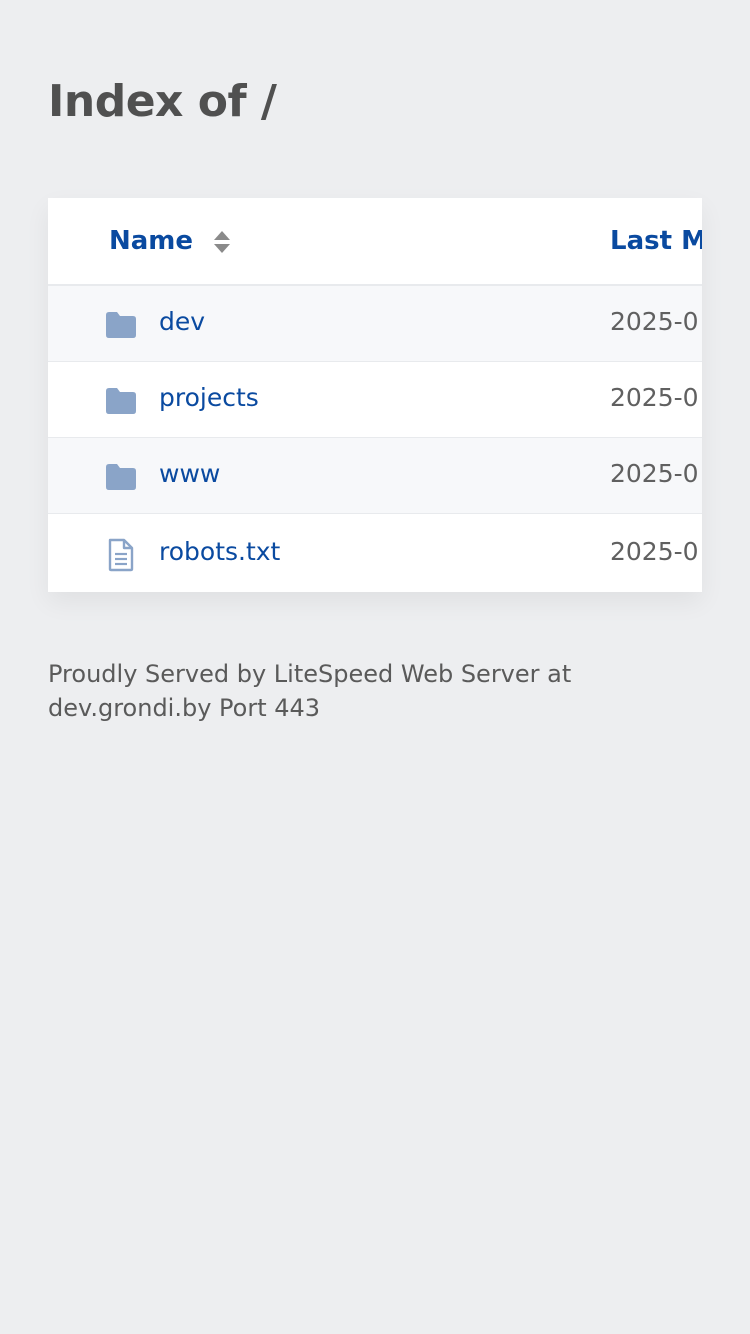 The width and height of the screenshot is (750, 1334). What do you see at coordinates (375, 553) in the screenshot?
I see `table-row: robots.txt 2025-0` at bounding box center [375, 553].